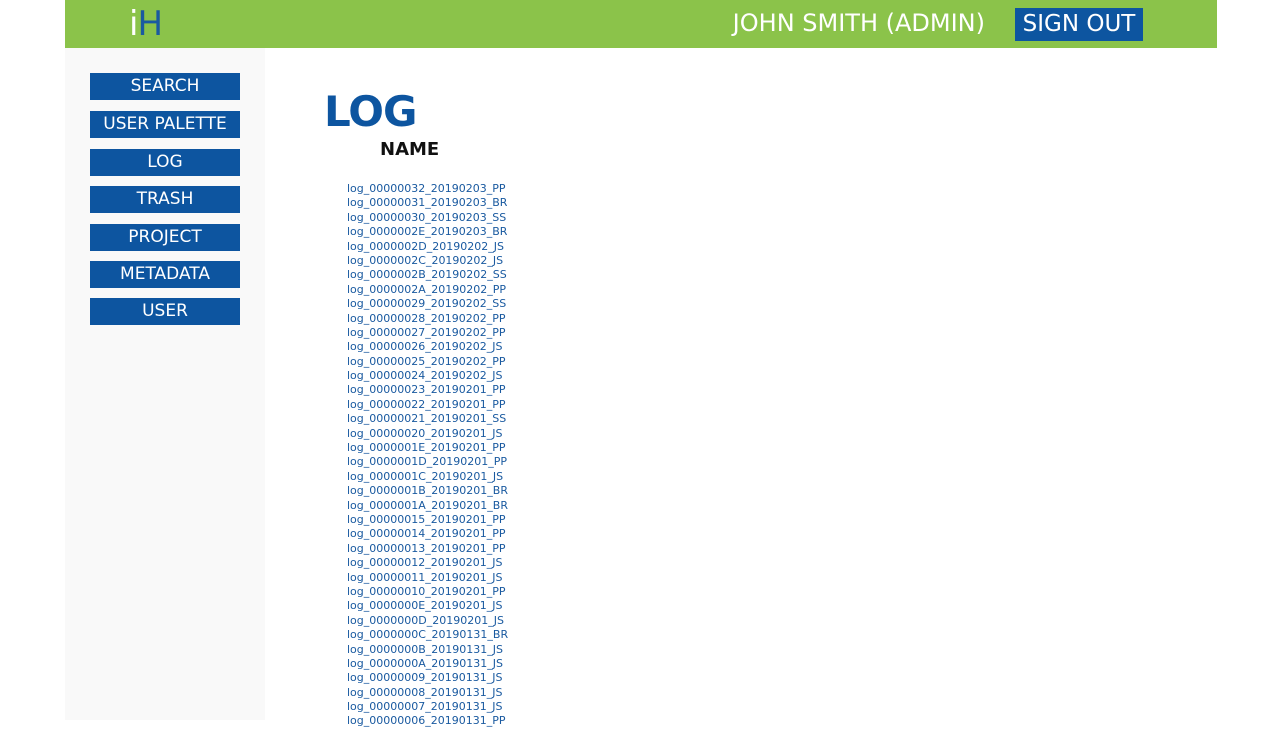 The width and height of the screenshot is (1280, 729). I want to click on log-file-link: log_0000001E_20190201_PP, so click(427, 448).